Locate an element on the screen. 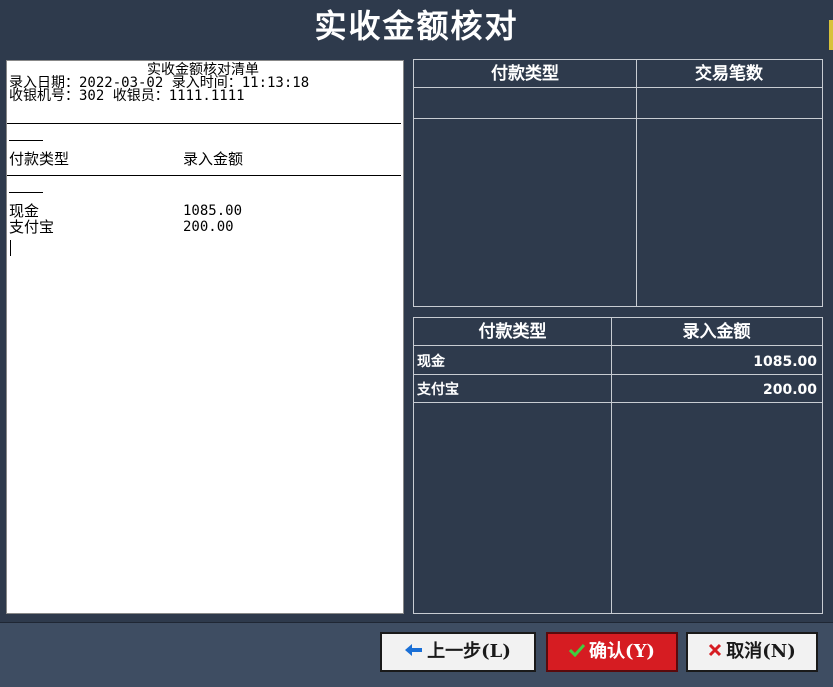  receipt-col-type: 付款类型 is located at coordinates (39, 159).